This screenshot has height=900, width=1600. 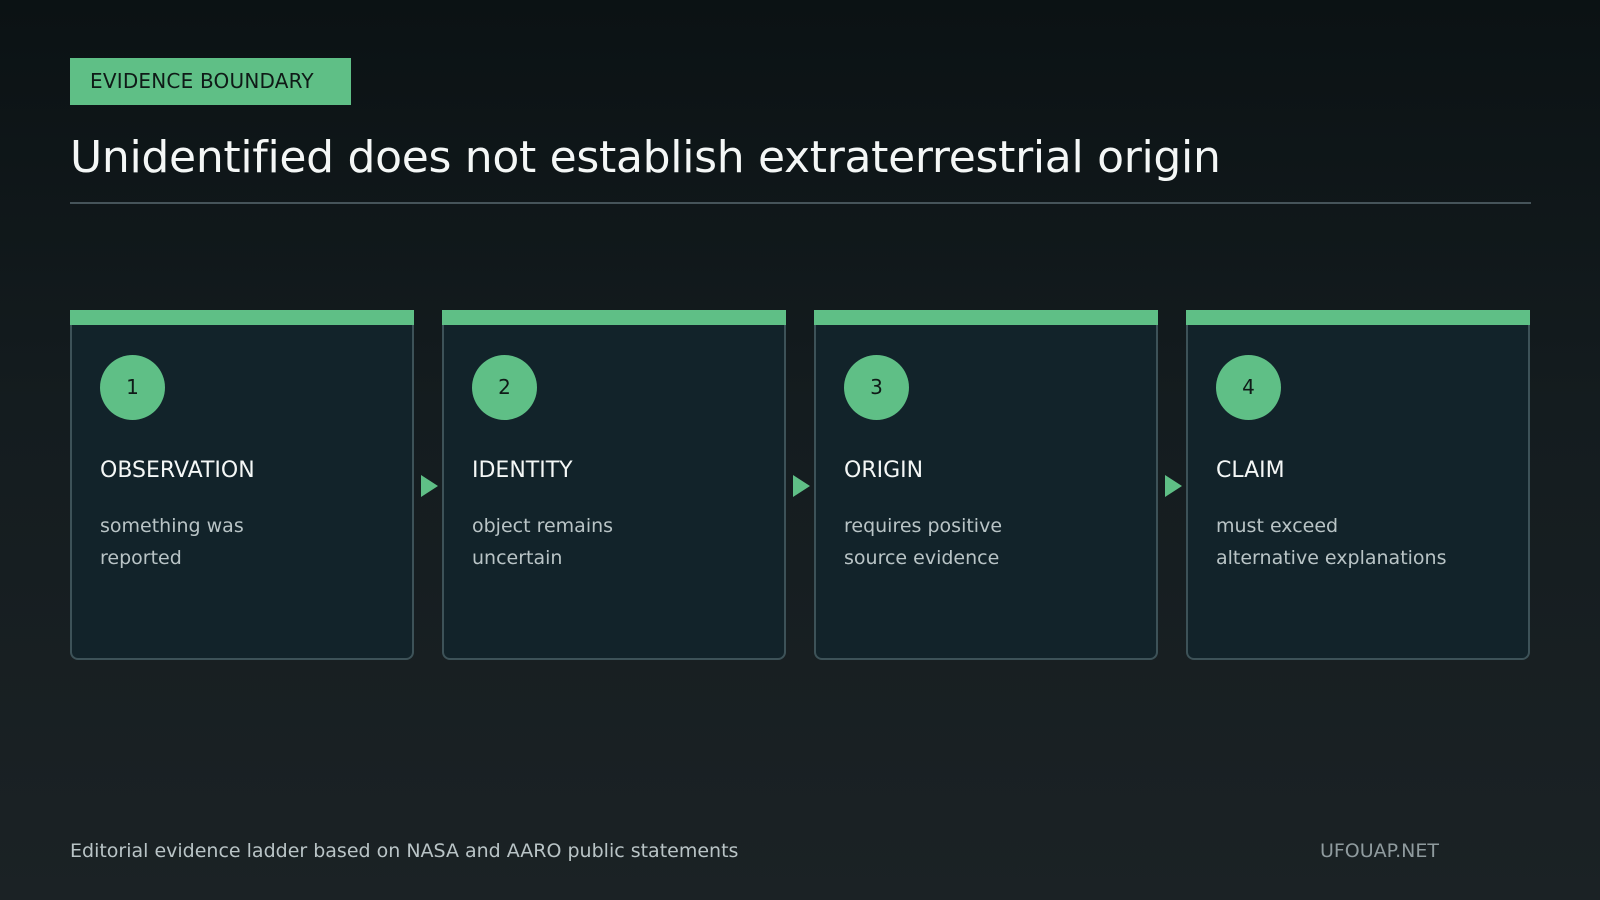 I want to click on step-title: ORIGIN, so click(x=884, y=470).